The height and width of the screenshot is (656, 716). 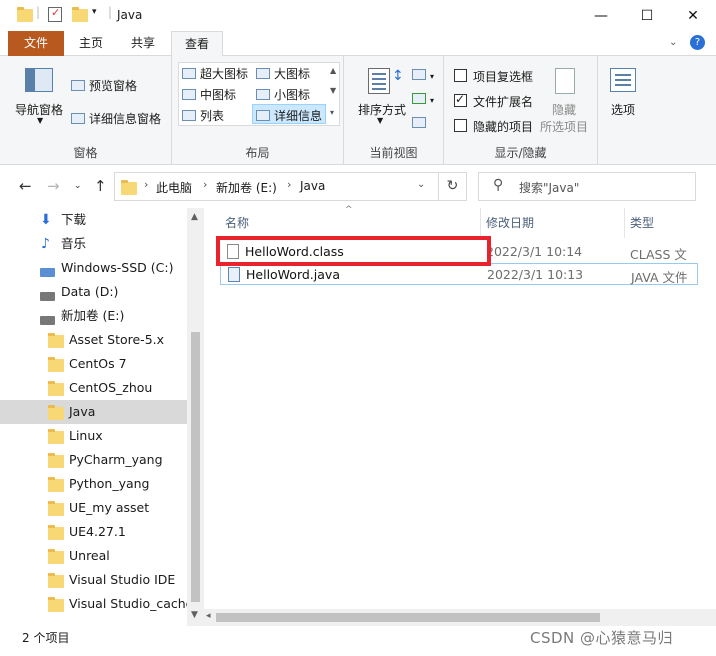 I want to click on preview-pane-button: 预览窗格, so click(x=104, y=85).